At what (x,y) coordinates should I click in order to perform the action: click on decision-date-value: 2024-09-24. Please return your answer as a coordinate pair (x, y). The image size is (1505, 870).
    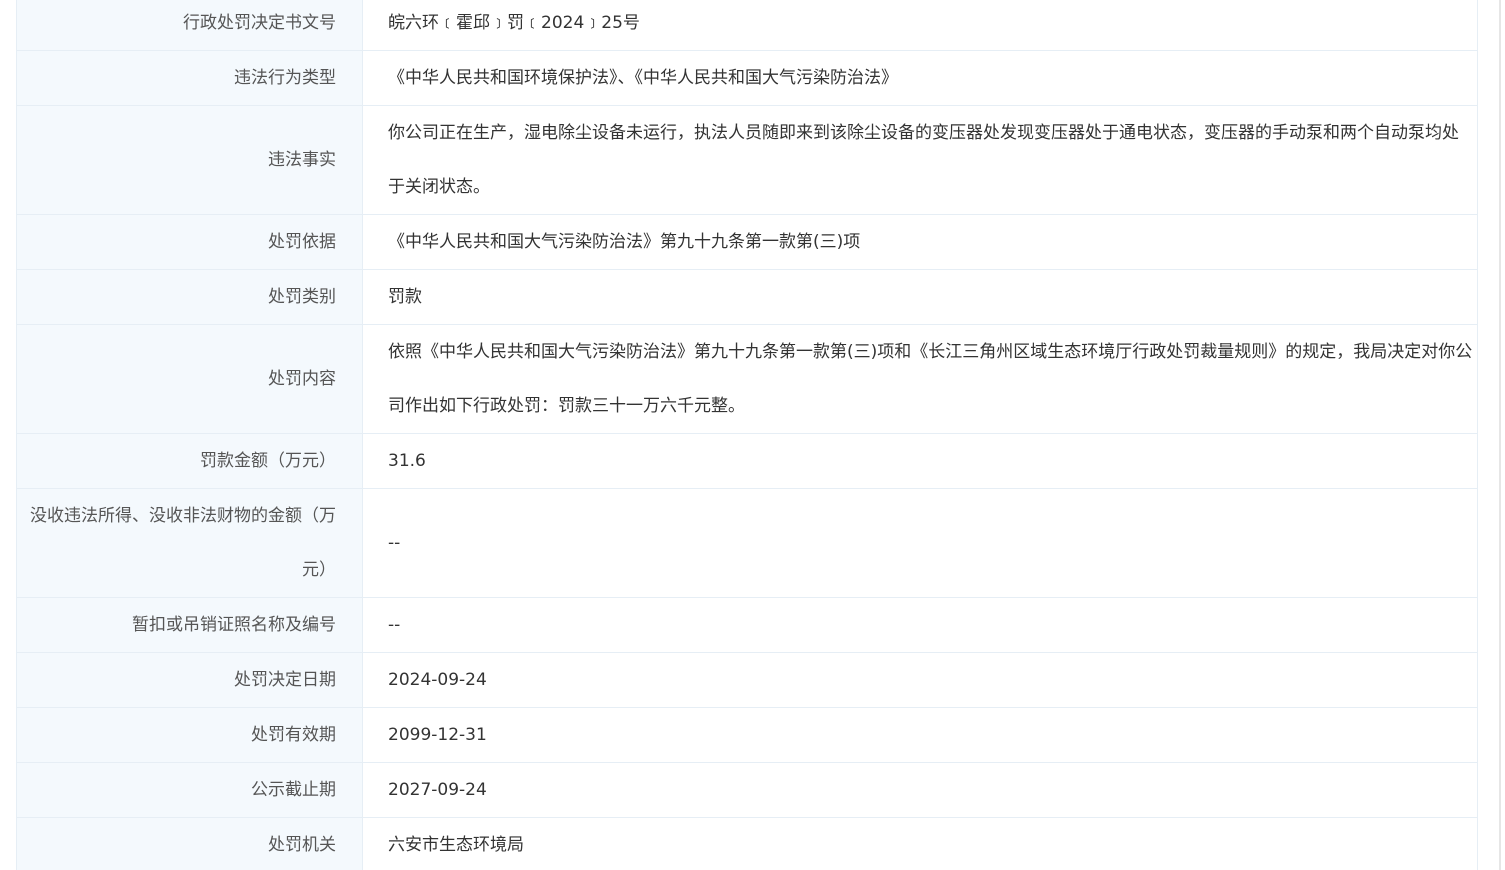
    Looking at the image, I should click on (920, 680).